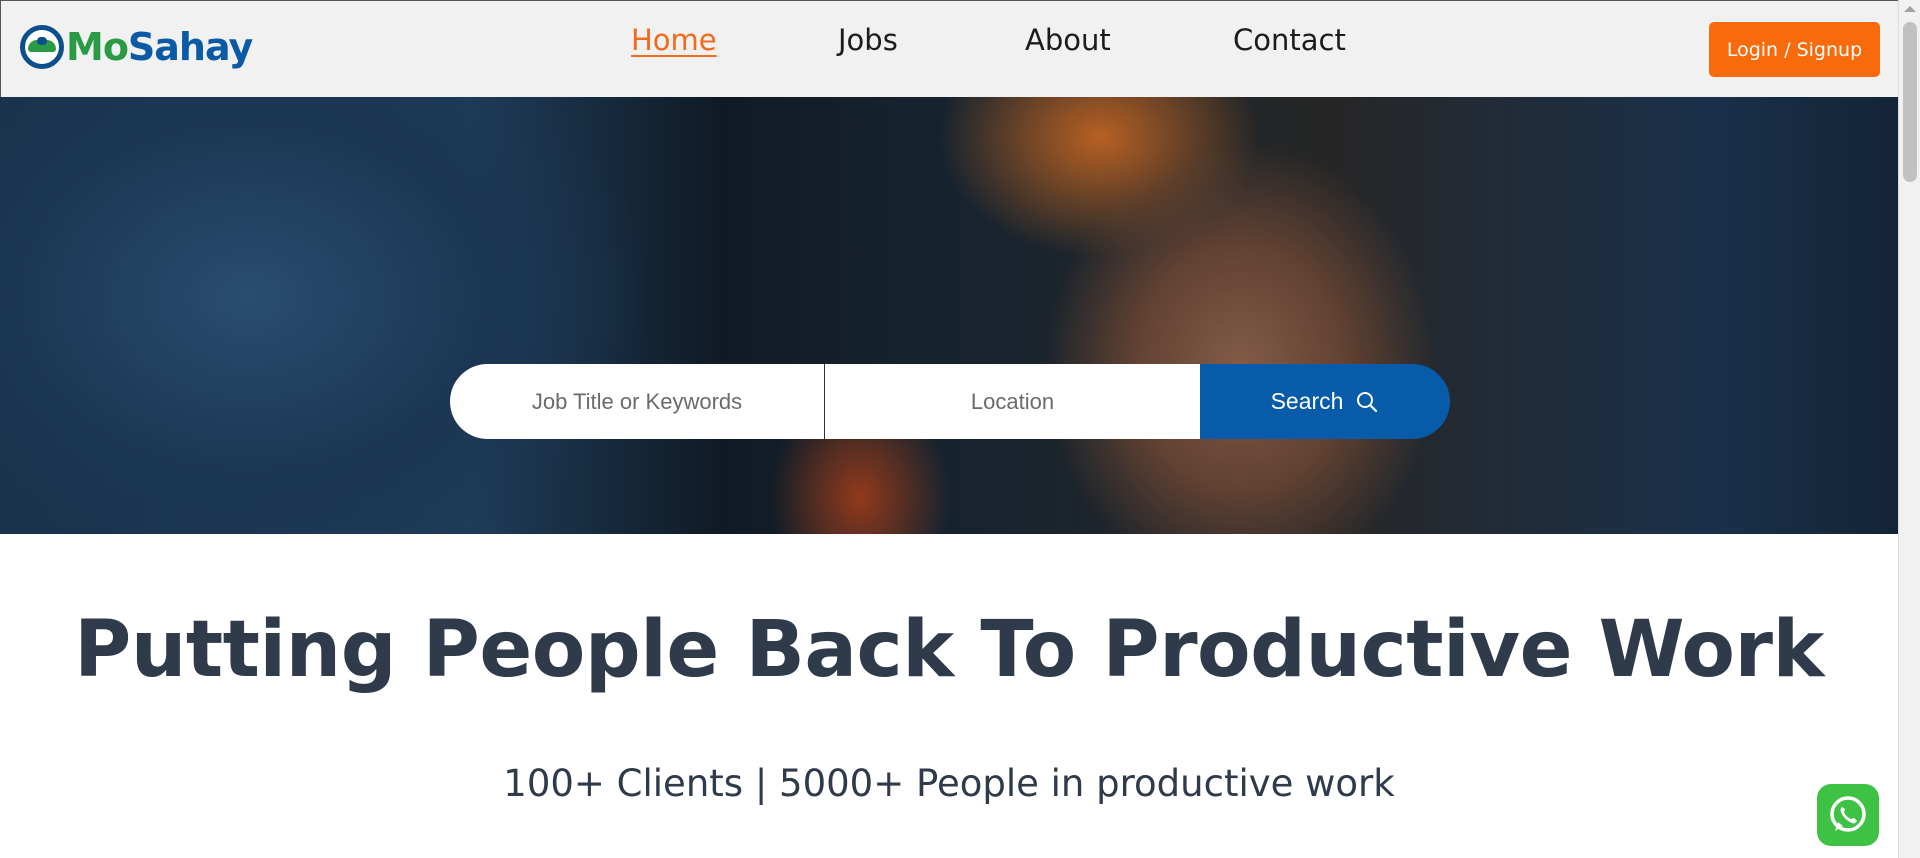 Image resolution: width=1920 pixels, height=858 pixels. I want to click on nav-jobs: Jobs, so click(868, 40).